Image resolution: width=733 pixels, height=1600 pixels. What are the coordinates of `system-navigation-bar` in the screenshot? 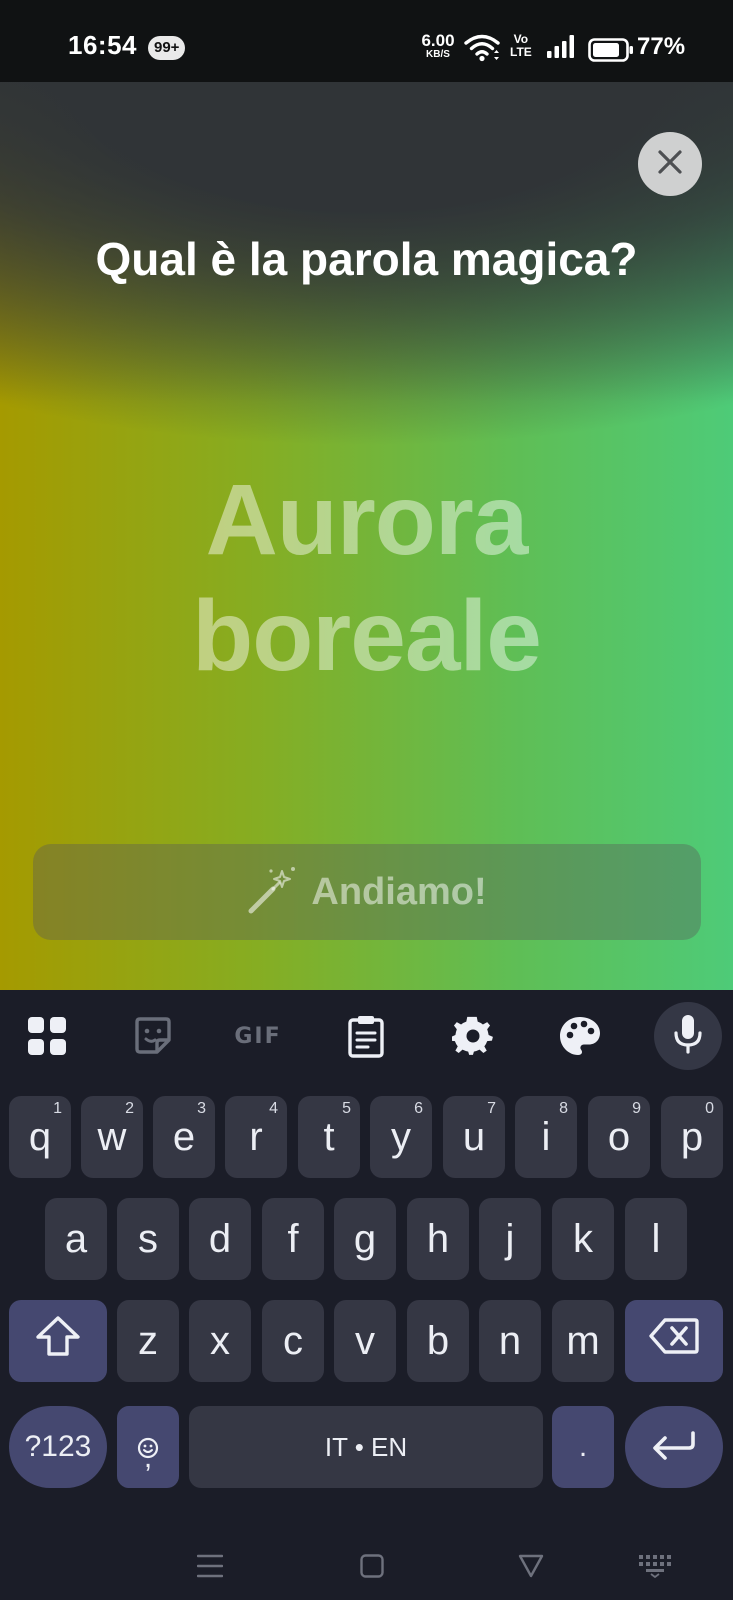 It's located at (366, 1564).